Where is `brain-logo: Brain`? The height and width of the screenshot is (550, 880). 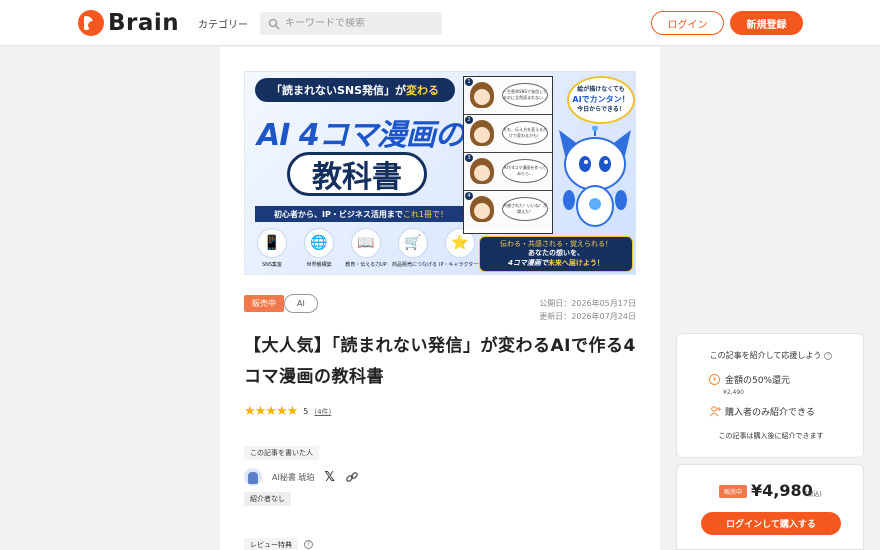
brain-logo: Brain is located at coordinates (129, 23).